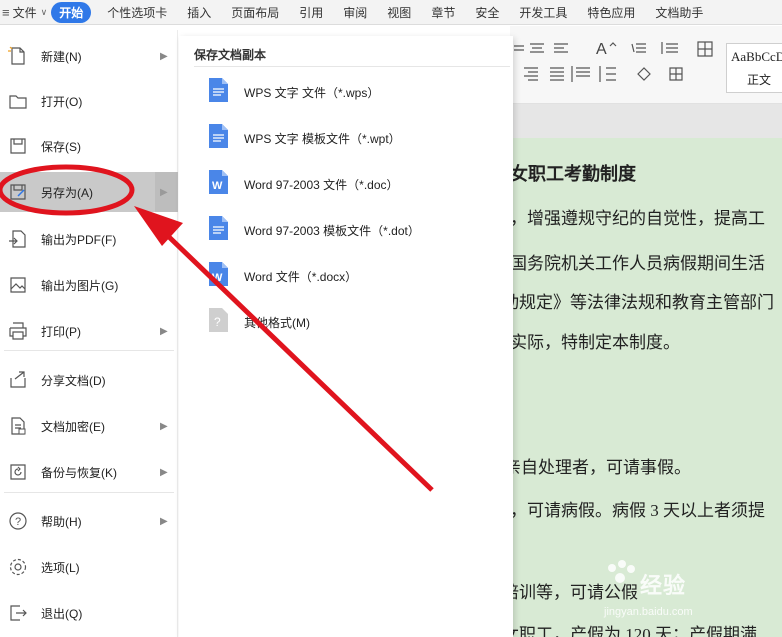 The width and height of the screenshot is (782, 637). What do you see at coordinates (637, 218) in the screenshot?
I see `document-line: ，增强遵规守纪的自觉性，提高工` at bounding box center [637, 218].